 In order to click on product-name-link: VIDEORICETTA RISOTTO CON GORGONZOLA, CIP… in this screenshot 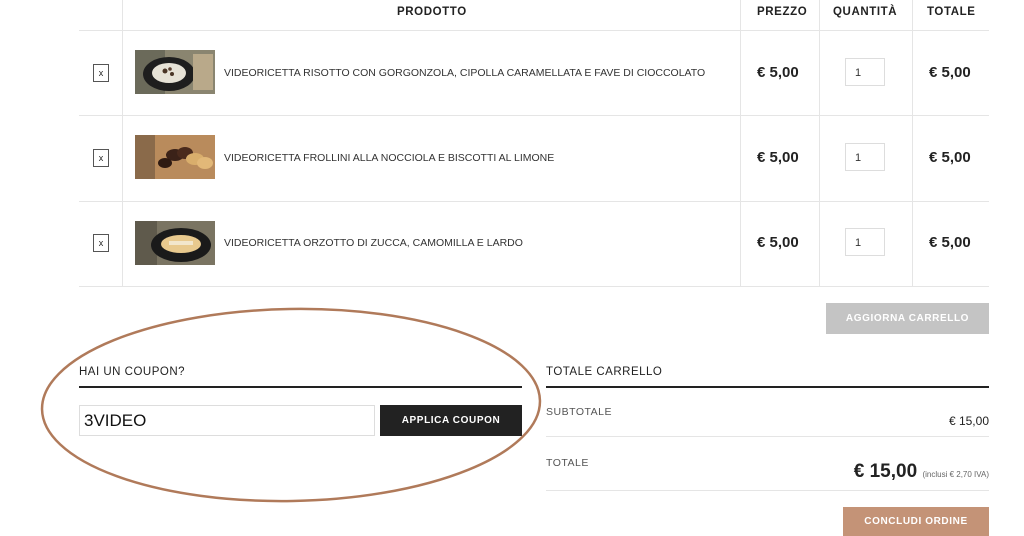, I will do `click(464, 73)`.